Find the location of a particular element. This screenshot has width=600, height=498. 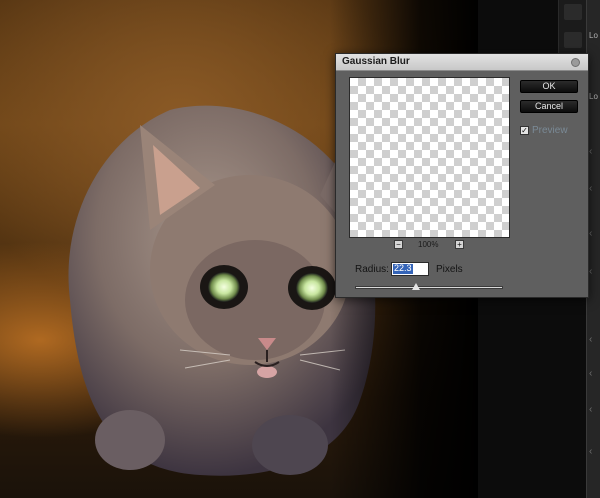

panel-tab-layers: Lo is located at coordinates (593, 35).